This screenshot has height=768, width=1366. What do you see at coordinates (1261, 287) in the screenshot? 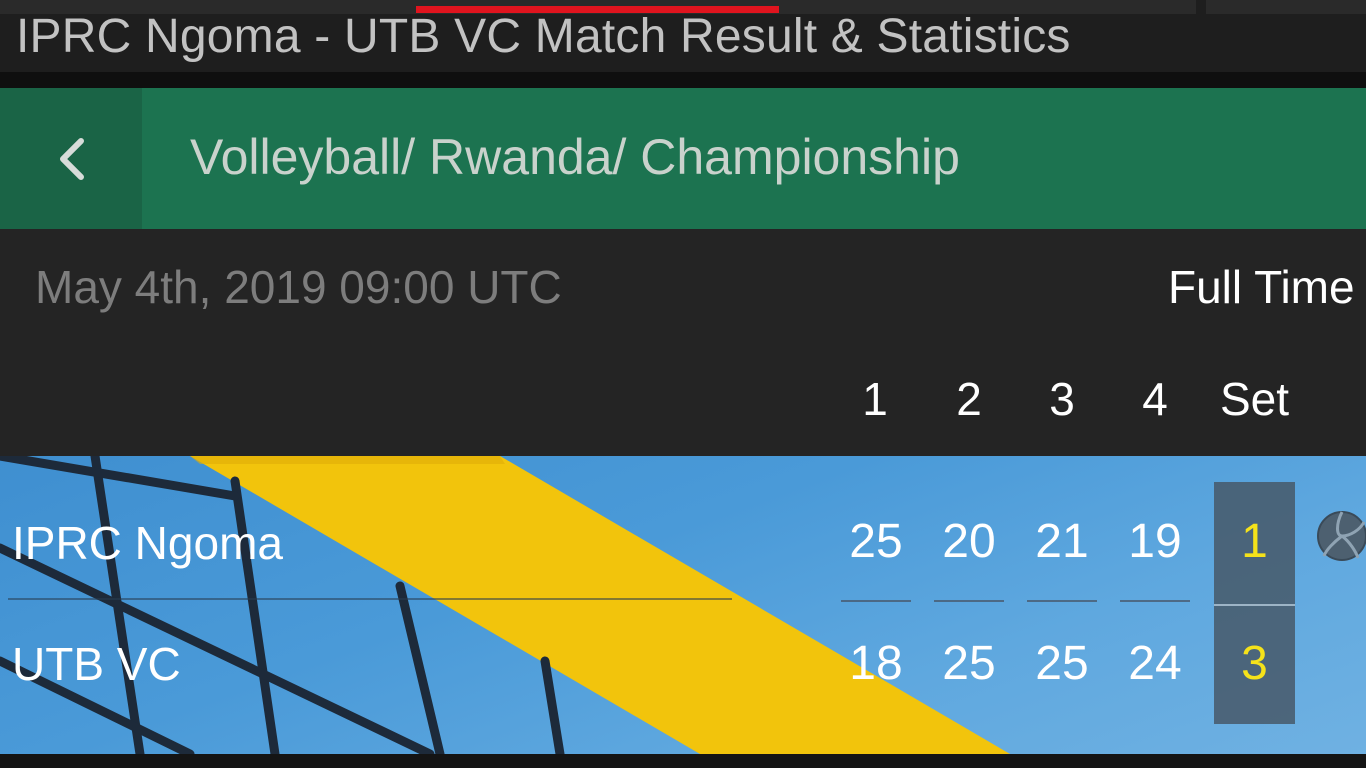
I see `match-status: Full Time` at bounding box center [1261, 287].